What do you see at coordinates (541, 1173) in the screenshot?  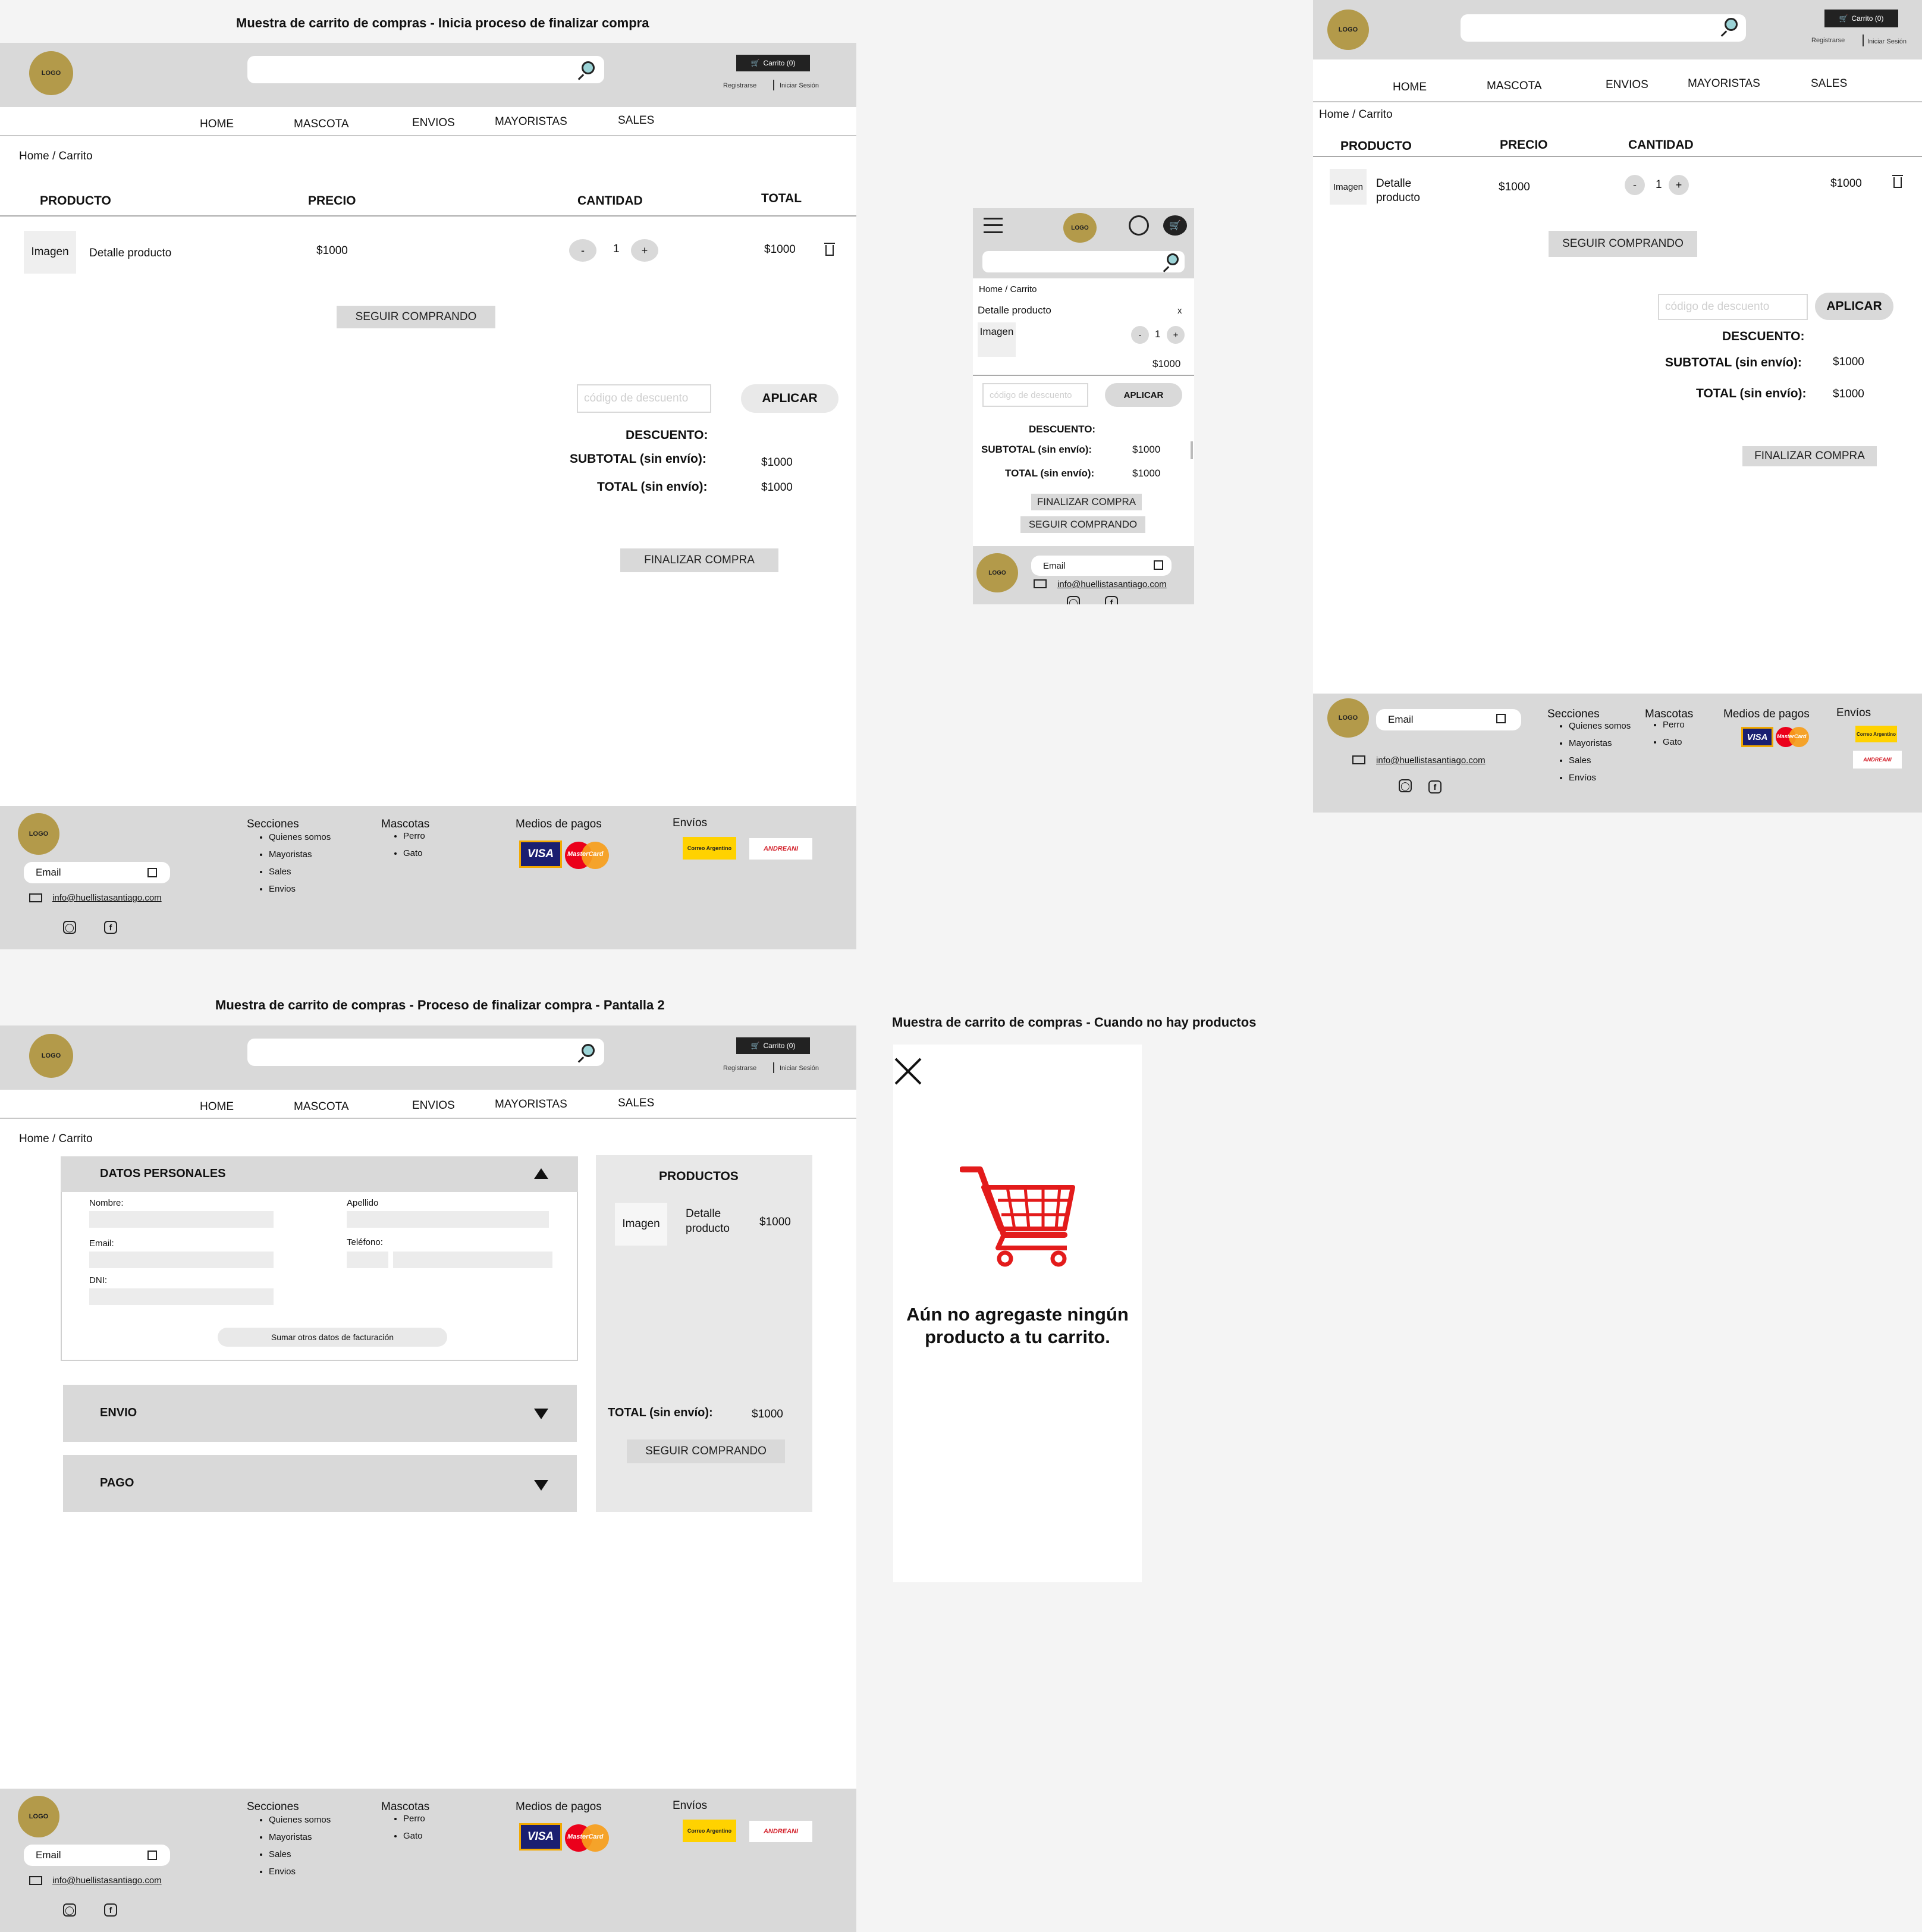 I see `collapse-arrow-icon` at bounding box center [541, 1173].